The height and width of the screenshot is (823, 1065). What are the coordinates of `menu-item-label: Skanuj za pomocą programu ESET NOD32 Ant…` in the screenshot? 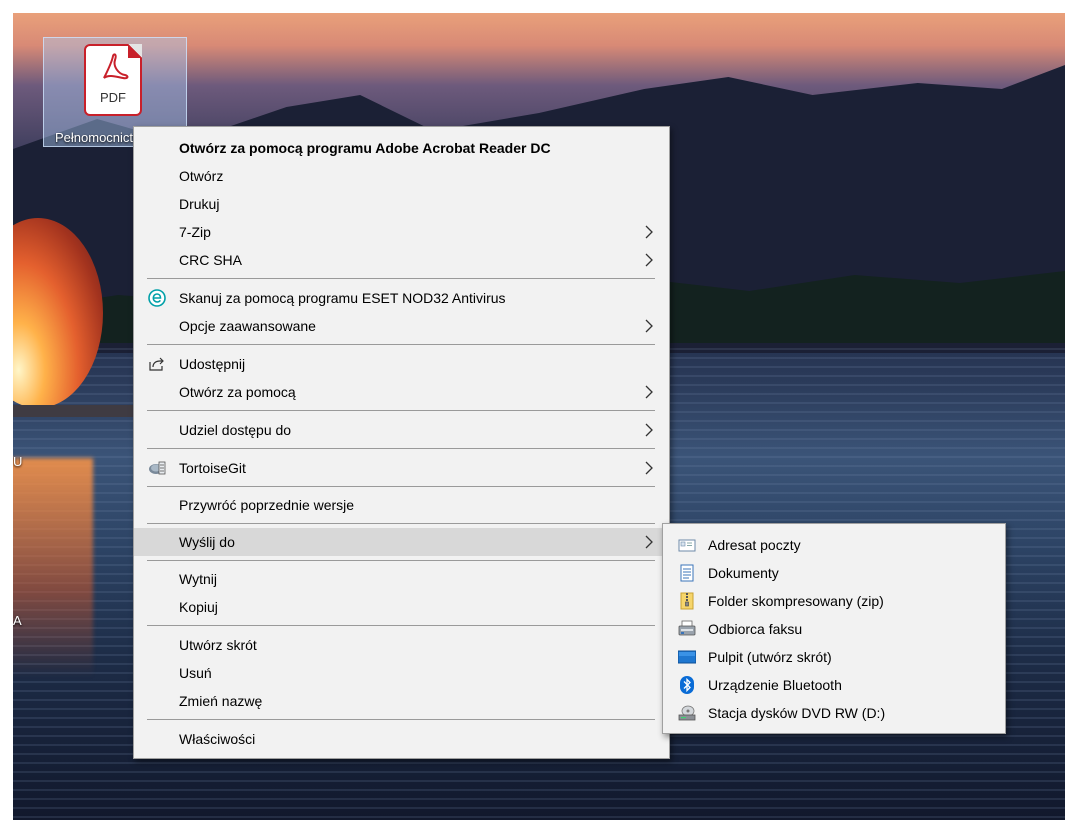 It's located at (342, 298).